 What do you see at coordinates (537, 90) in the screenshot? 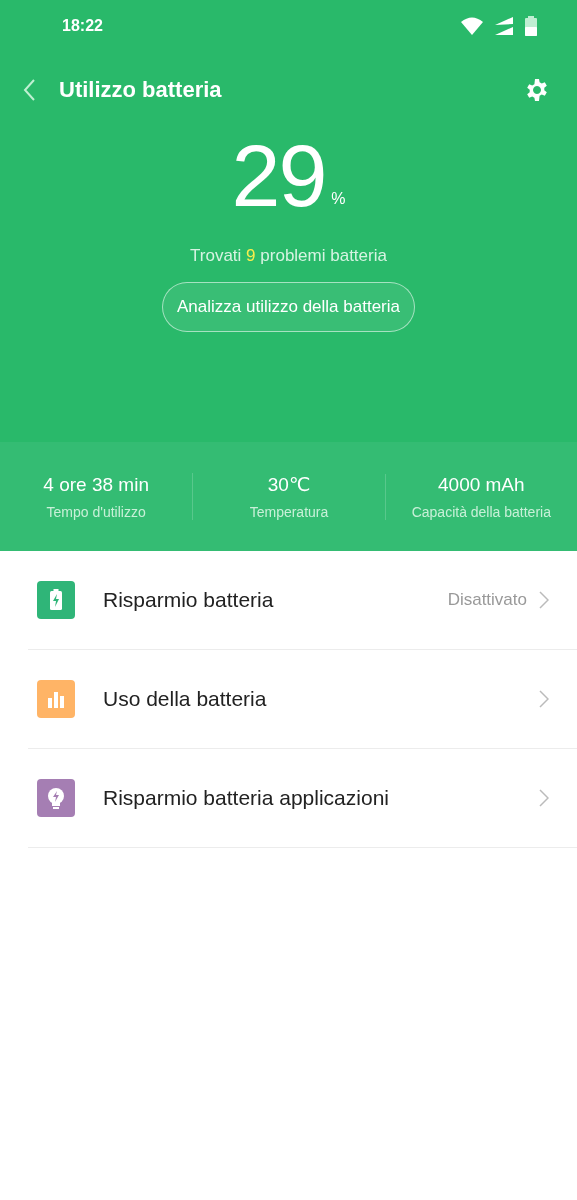
I see `settings-icon` at bounding box center [537, 90].